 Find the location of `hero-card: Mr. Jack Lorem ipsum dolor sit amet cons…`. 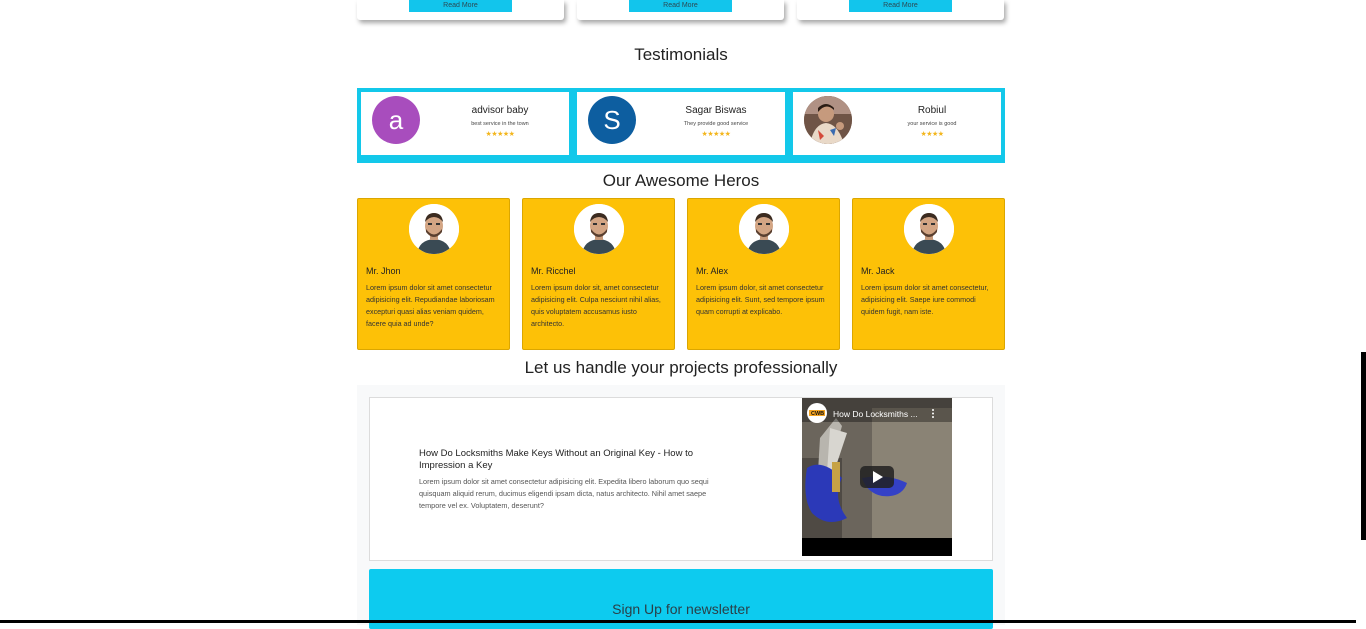

hero-card: Mr. Jack Lorem ipsum dolor sit amet cons… is located at coordinates (928, 274).